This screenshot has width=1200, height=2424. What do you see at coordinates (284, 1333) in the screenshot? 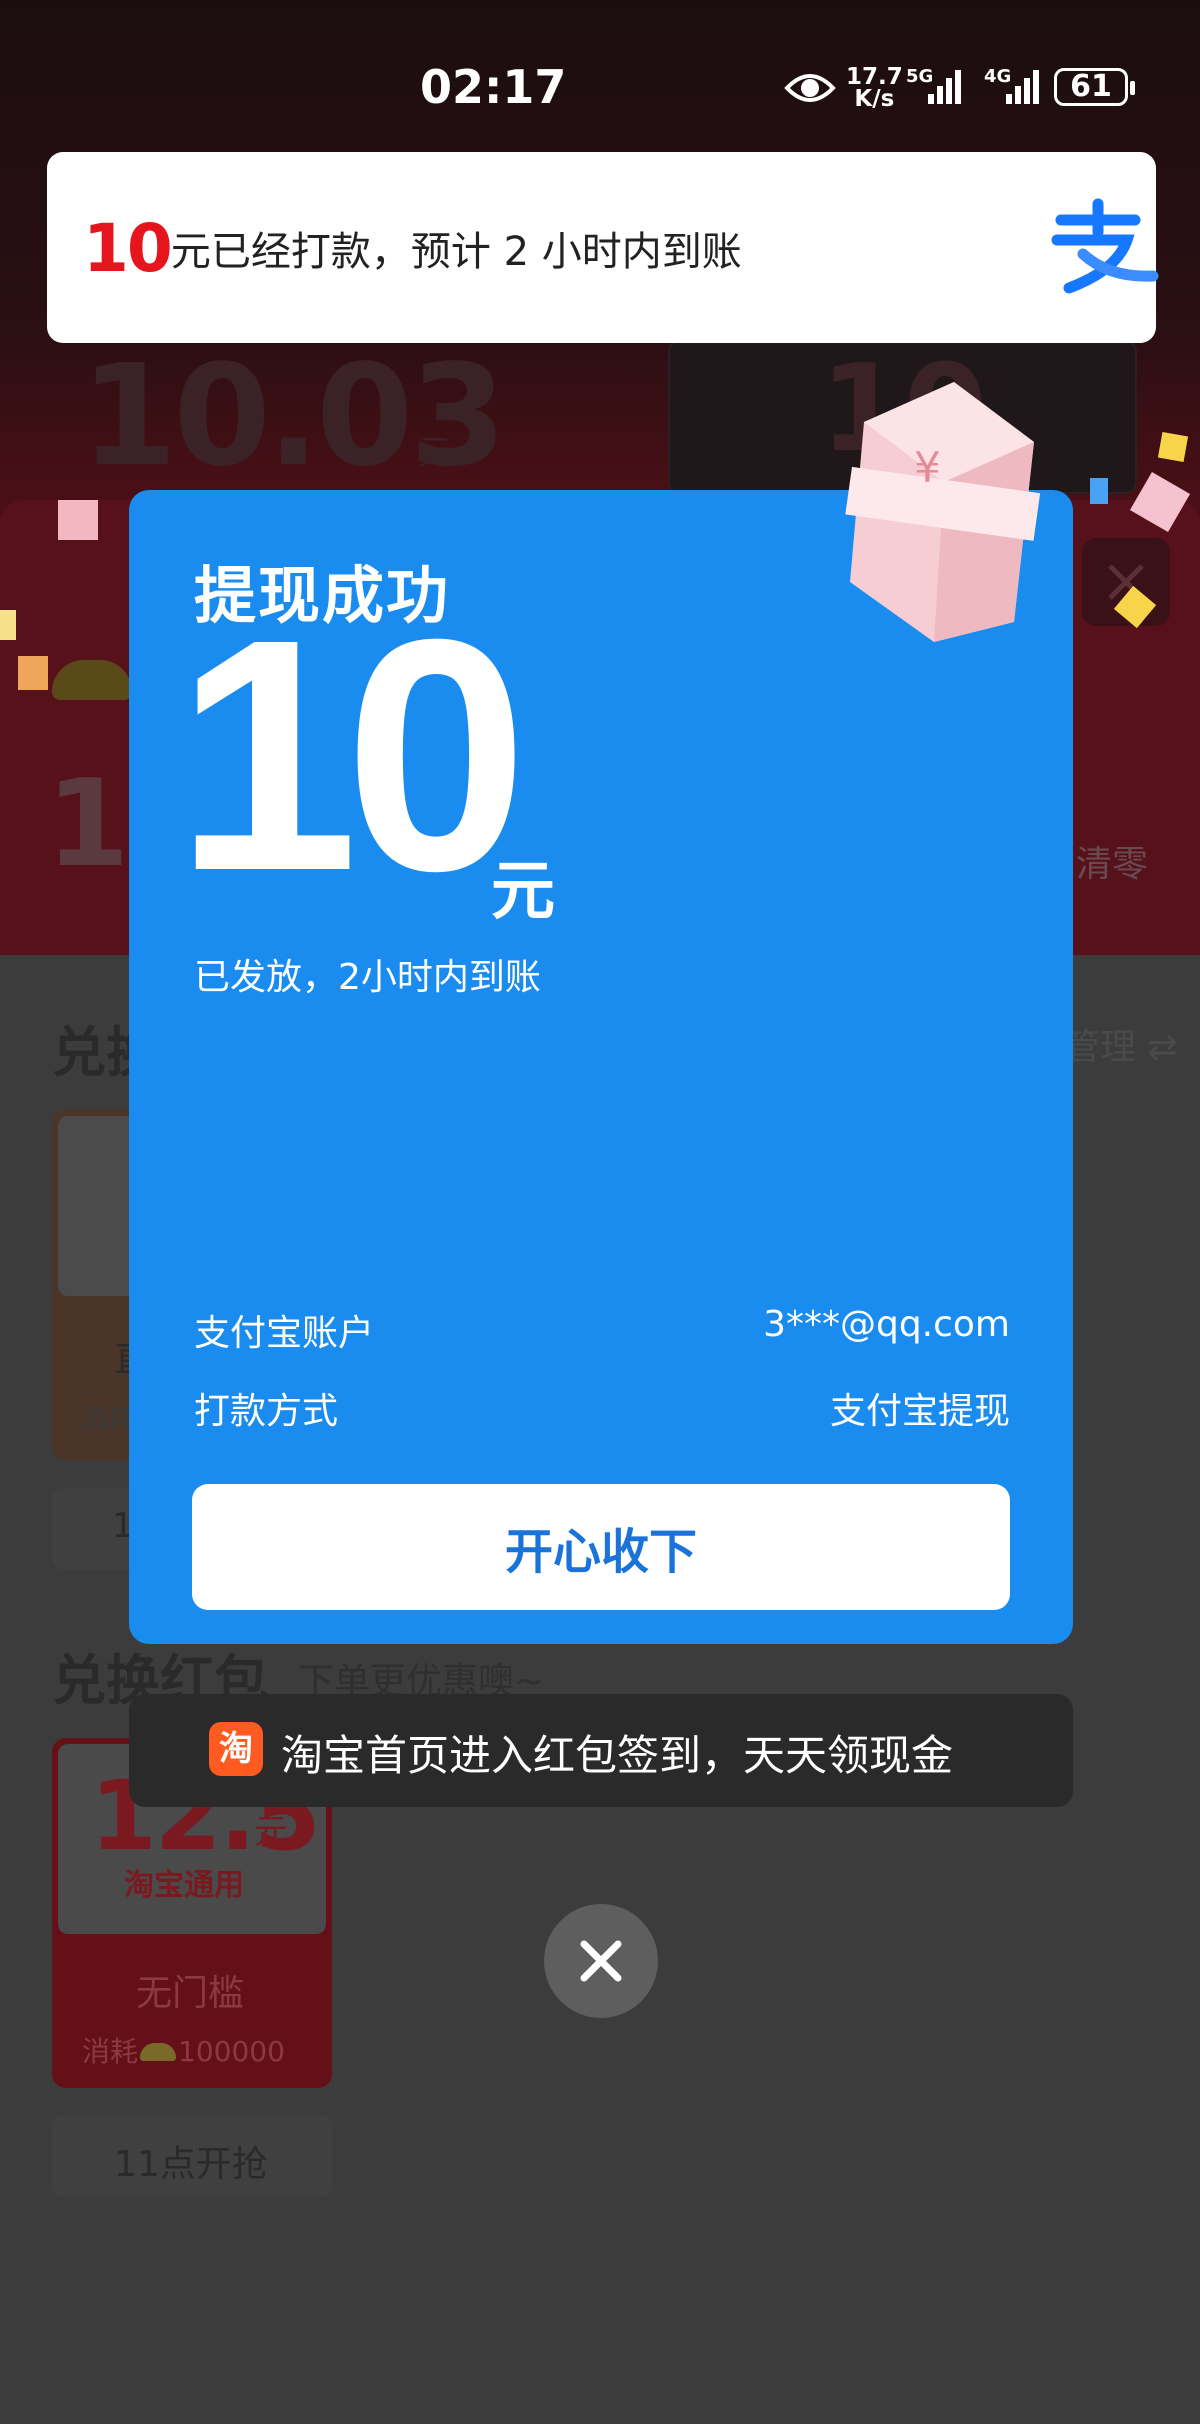
I see `account-label: 支付宝账户` at bounding box center [284, 1333].